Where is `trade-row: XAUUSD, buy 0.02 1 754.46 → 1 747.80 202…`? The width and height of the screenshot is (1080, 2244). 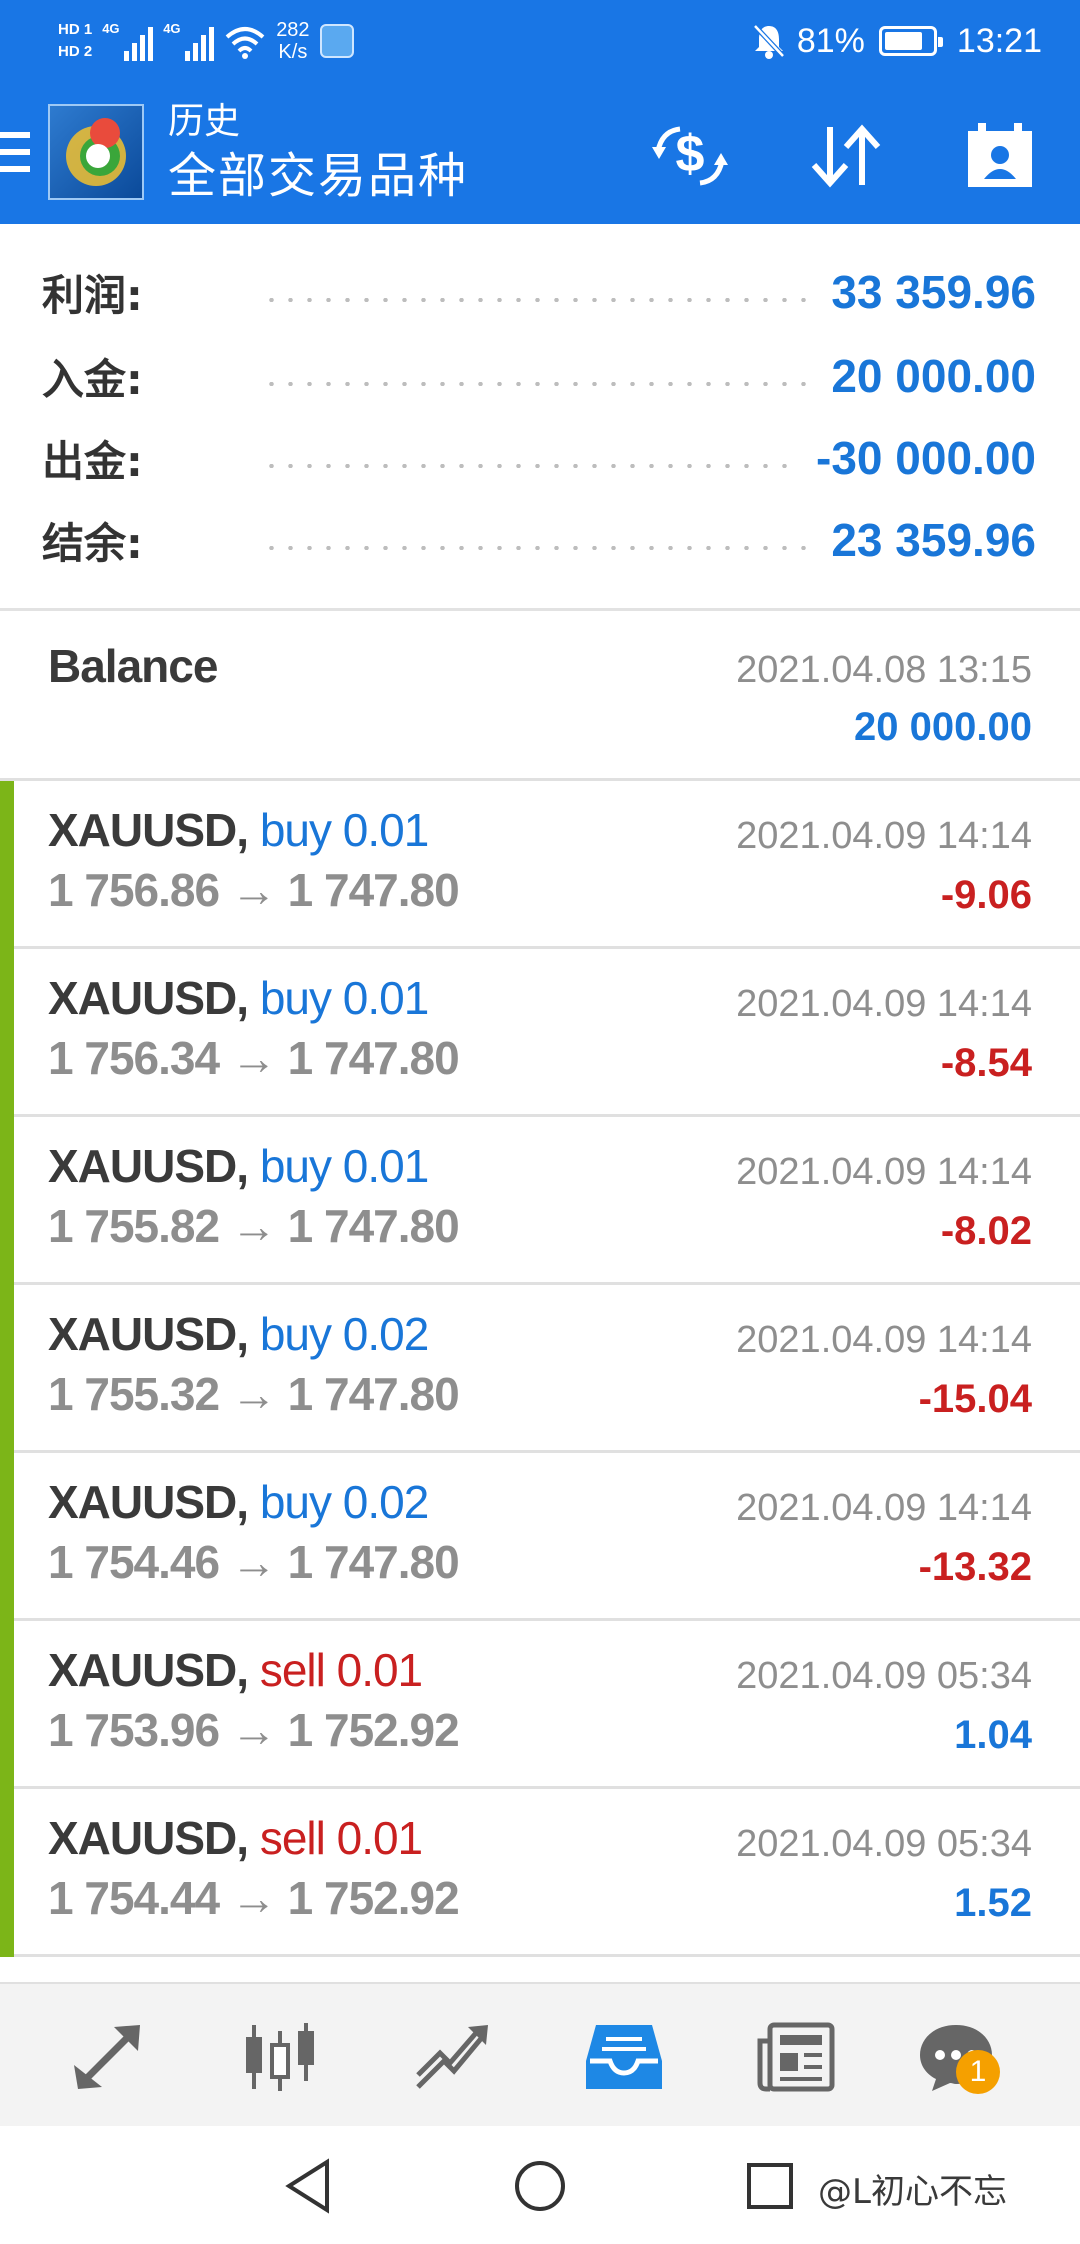
trade-row: XAUUSD, buy 0.02 1 754.46 → 1 747.80 202… is located at coordinates (540, 1537).